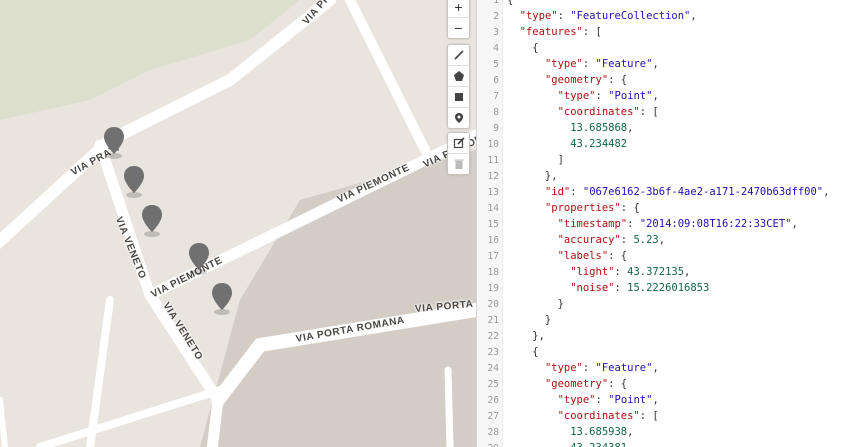  I want to click on line-number: 7, so click(496, 96).